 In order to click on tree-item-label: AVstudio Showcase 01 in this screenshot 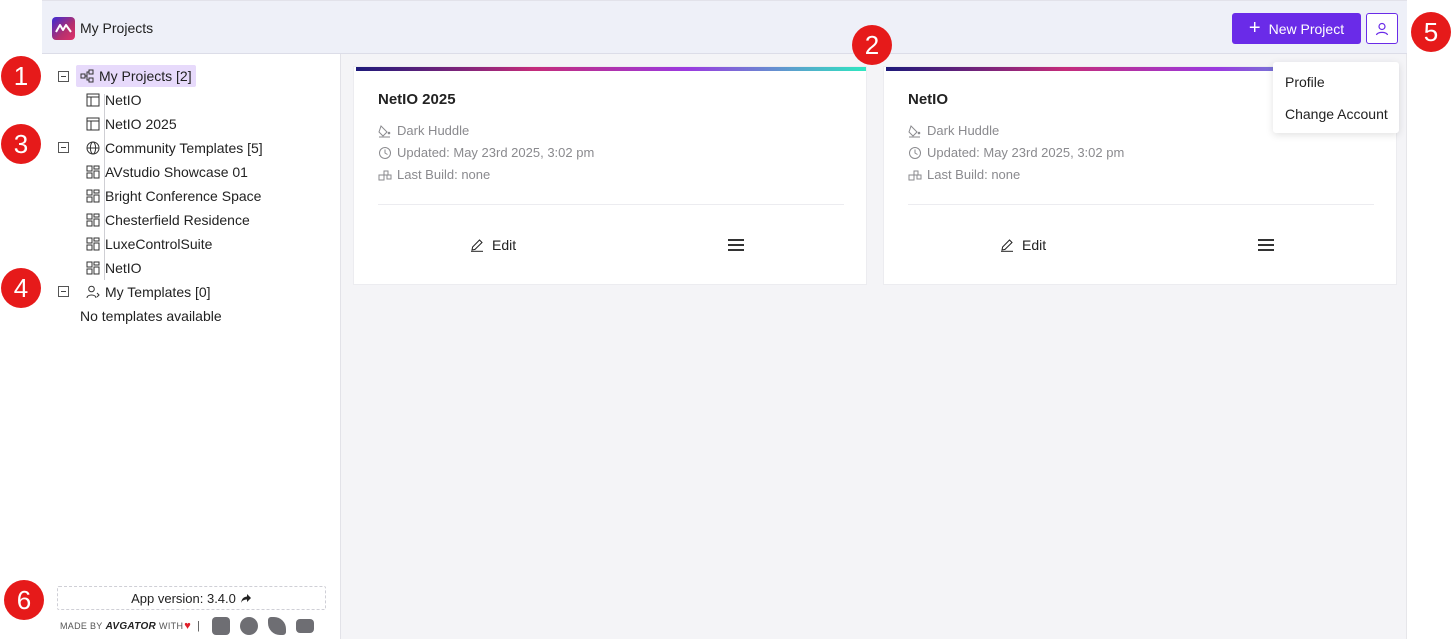, I will do `click(176, 172)`.